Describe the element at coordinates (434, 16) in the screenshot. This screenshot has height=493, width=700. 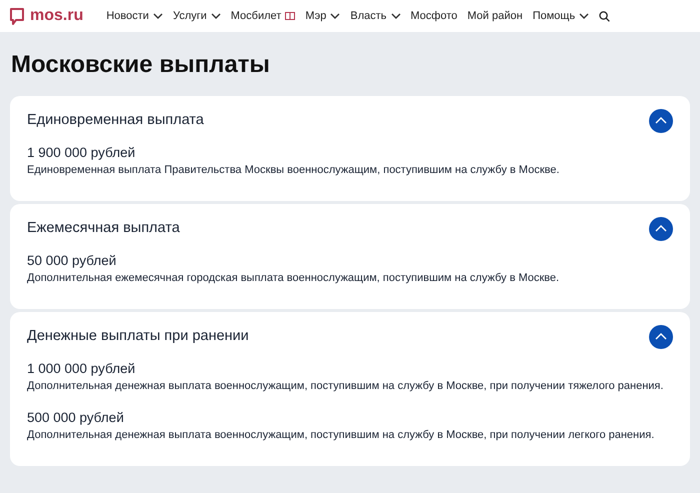
I see `nav-link: Мосфото` at that location.